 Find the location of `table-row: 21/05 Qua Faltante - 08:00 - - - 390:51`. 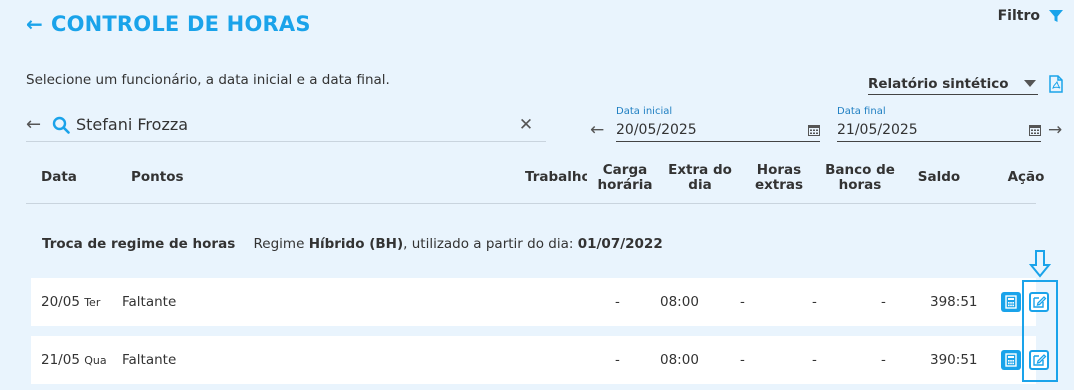

table-row: 21/05 Qua Faltante - 08:00 - - - 390:51 is located at coordinates (540, 360).